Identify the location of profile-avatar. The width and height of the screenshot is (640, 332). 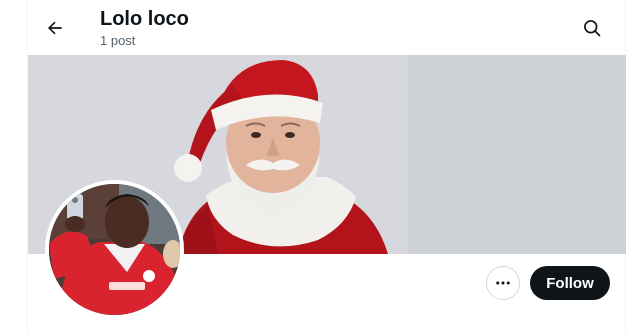
(114, 249).